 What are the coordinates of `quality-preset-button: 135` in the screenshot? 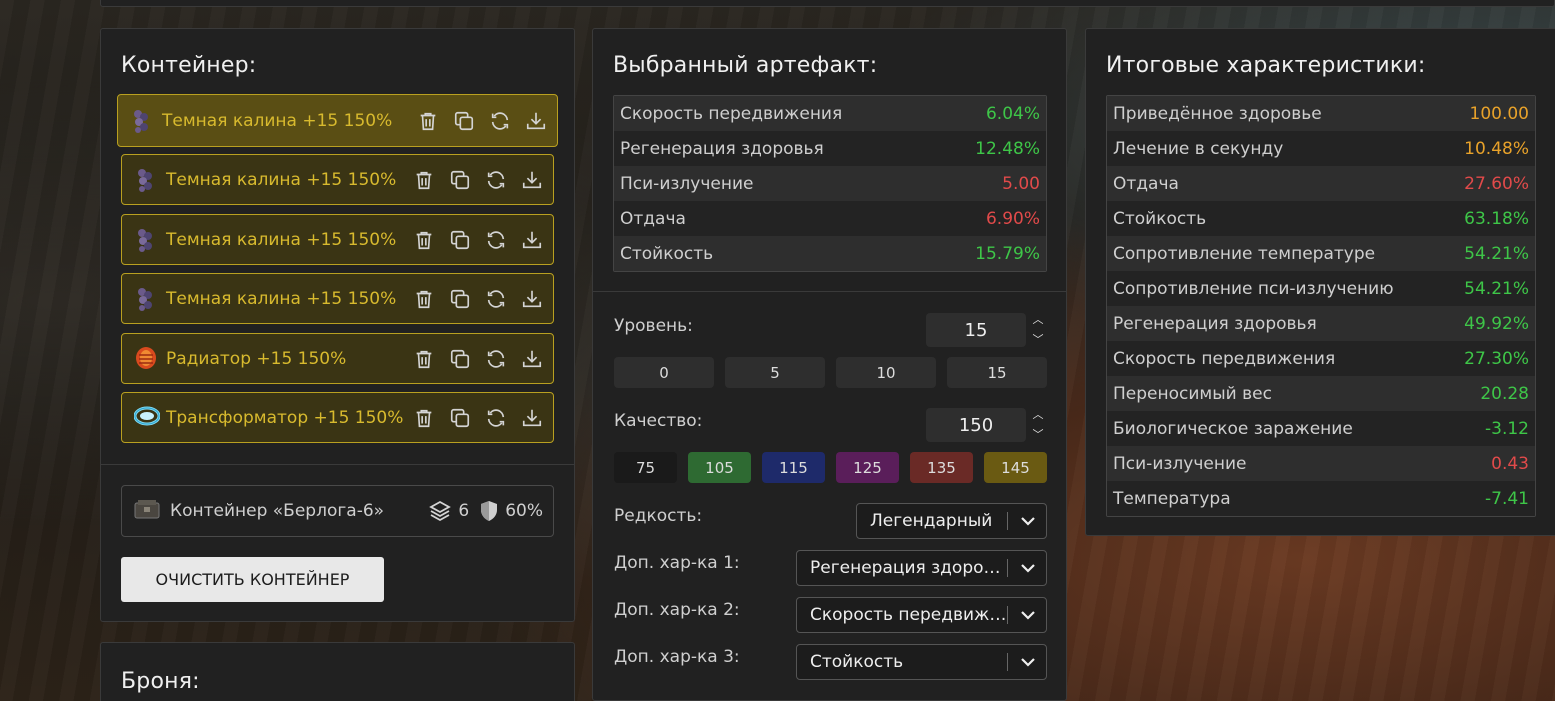 It's located at (941, 467).